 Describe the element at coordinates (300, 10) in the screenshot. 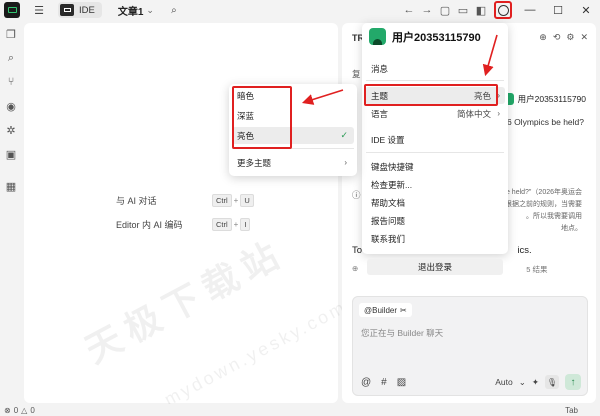

I see `title-bar: ☰ IDE 文章1 ⌄ ⌕ ← → ▢ ▭ ◧ — ☐ ✕` at that location.